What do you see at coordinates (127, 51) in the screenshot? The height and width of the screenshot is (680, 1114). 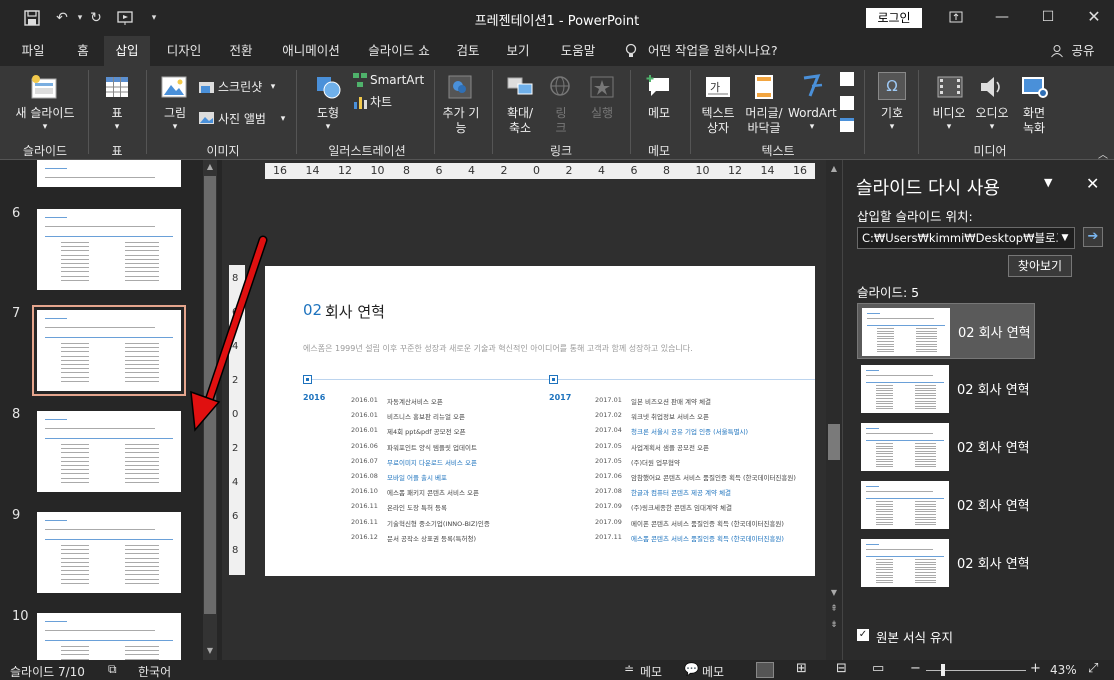 I see `tab-insert: 삽입` at bounding box center [127, 51].